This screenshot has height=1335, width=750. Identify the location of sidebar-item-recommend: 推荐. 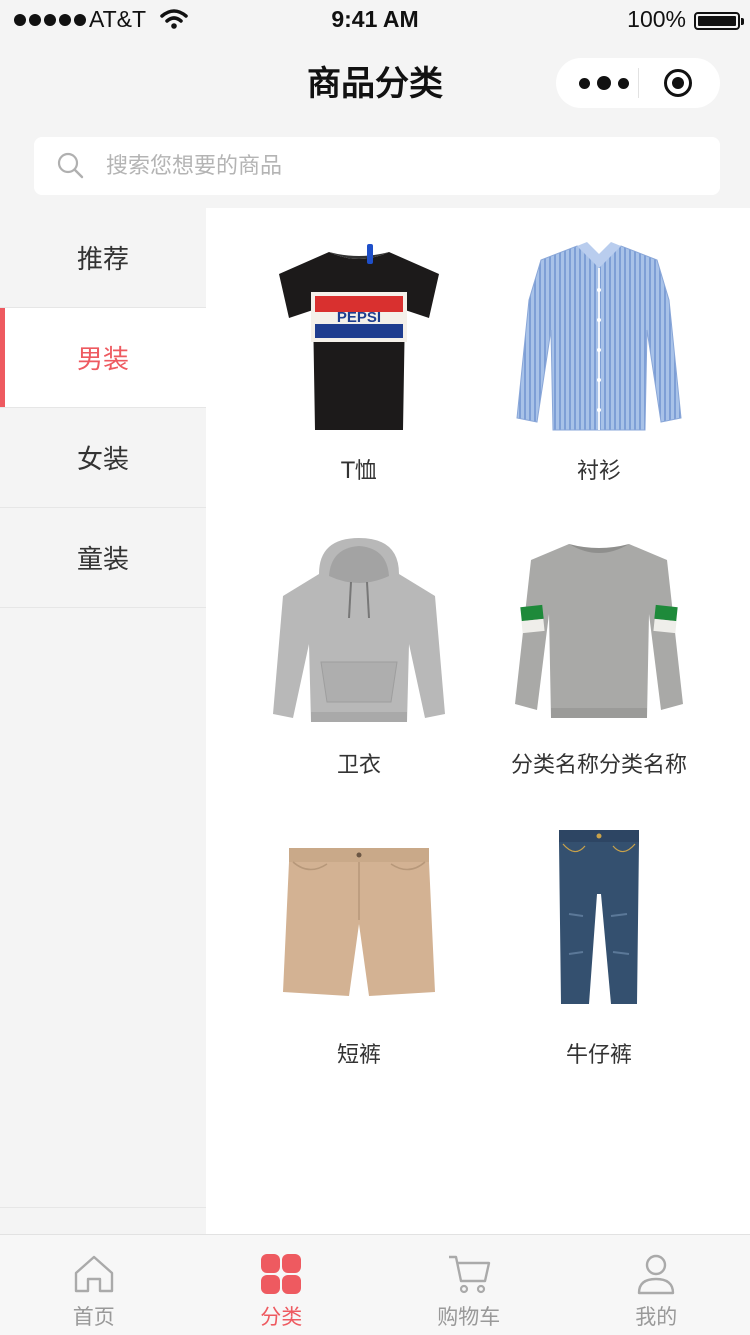
(103, 258).